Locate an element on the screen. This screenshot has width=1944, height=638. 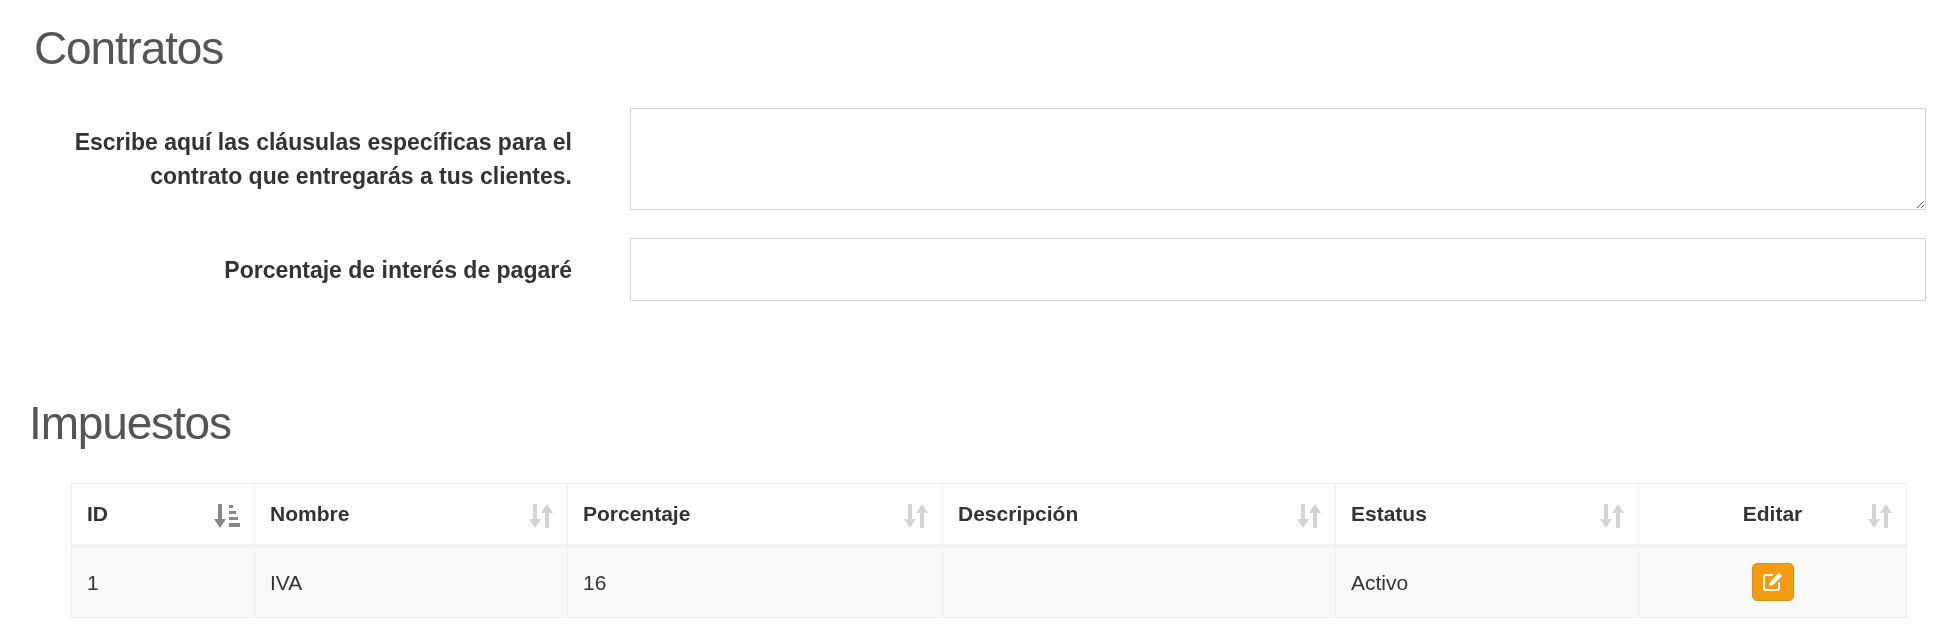
text-area is located at coordinates (1278, 159).